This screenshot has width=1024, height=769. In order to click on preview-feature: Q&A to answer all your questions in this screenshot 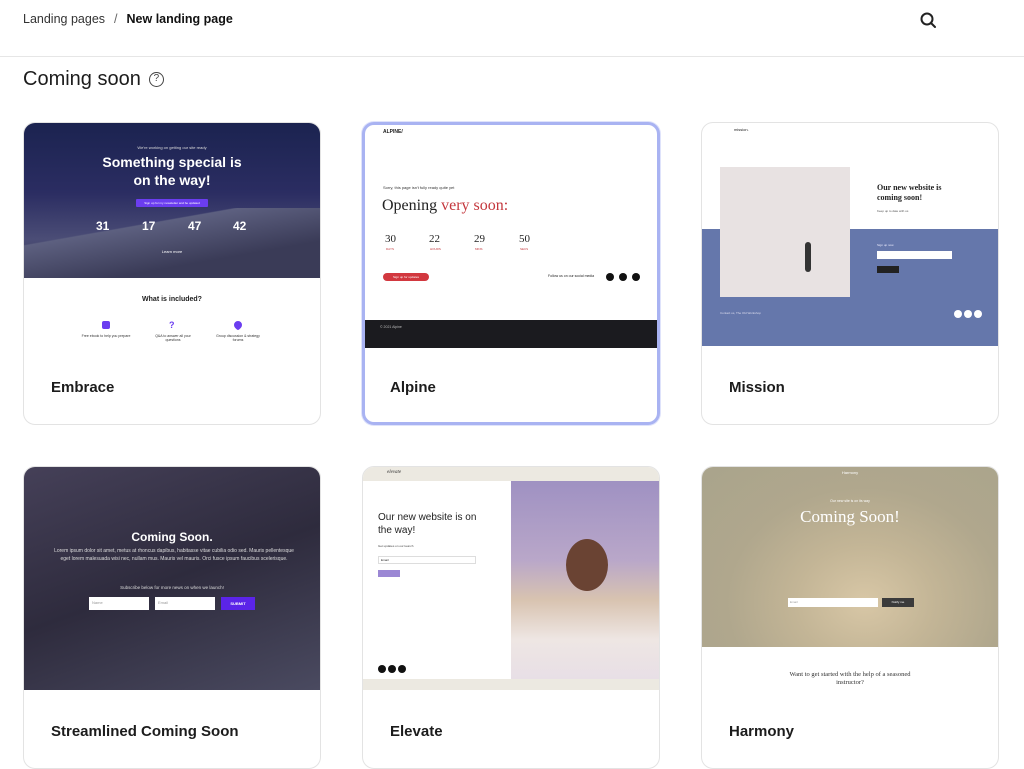, I will do `click(173, 338)`.